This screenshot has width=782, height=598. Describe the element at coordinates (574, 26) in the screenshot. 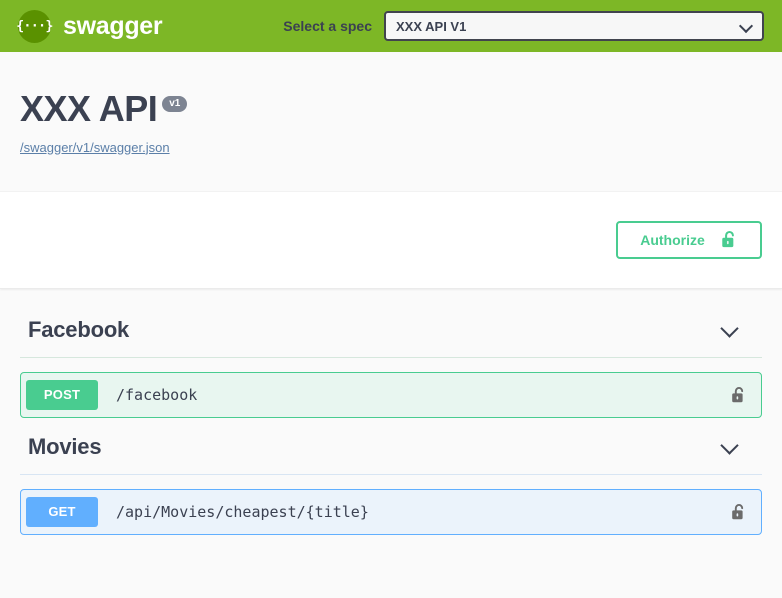

I see `spec-select: XXX API V1` at that location.